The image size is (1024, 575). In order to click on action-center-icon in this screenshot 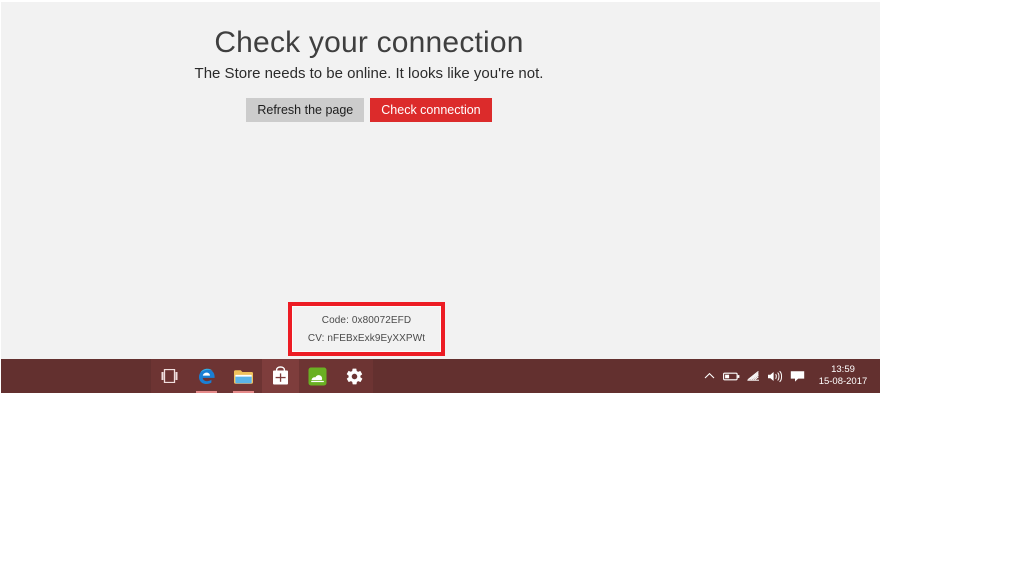, I will do `click(797, 376)`.